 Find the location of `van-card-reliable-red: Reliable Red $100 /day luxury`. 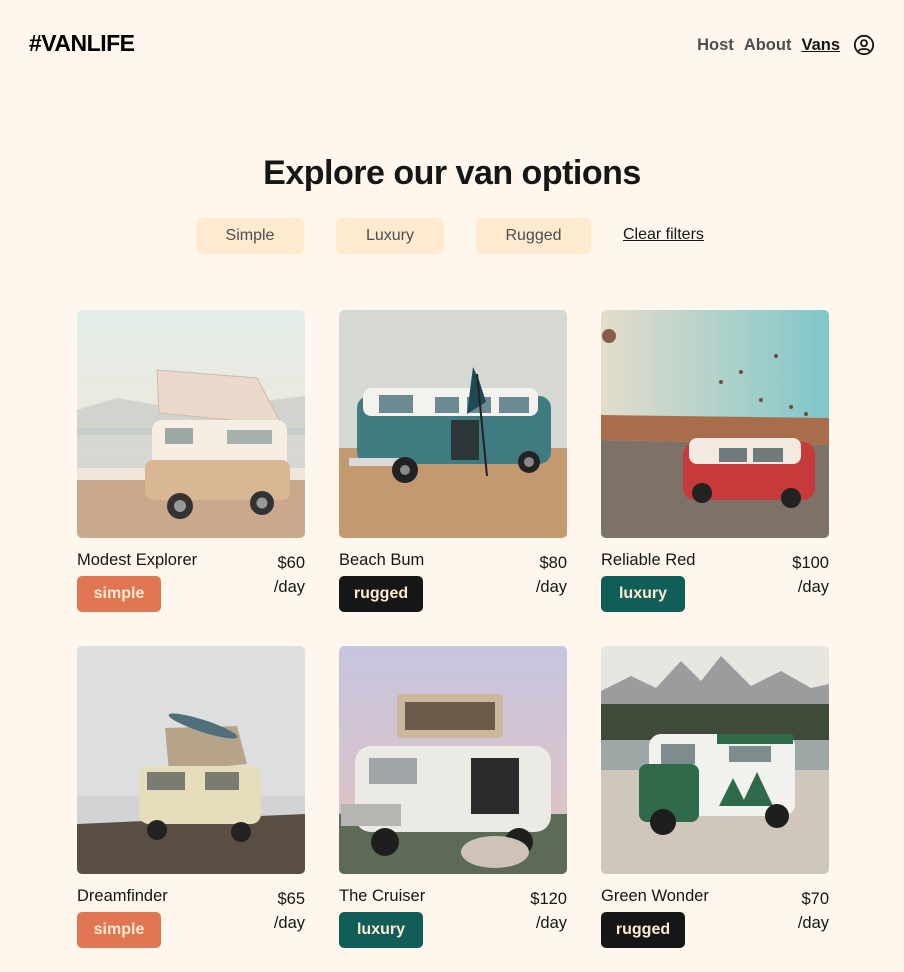

van-card-reliable-red: Reliable Red $100 /day luxury is located at coordinates (715, 462).